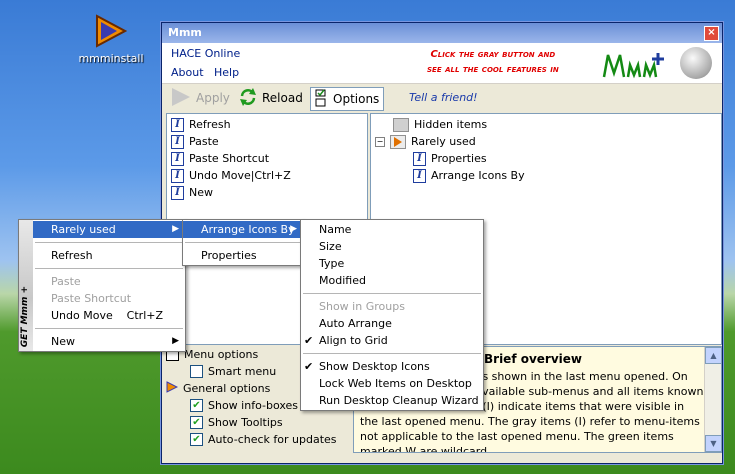 The width and height of the screenshot is (735, 474). Describe the element at coordinates (322, 99) in the screenshot. I see `options-icon` at that location.